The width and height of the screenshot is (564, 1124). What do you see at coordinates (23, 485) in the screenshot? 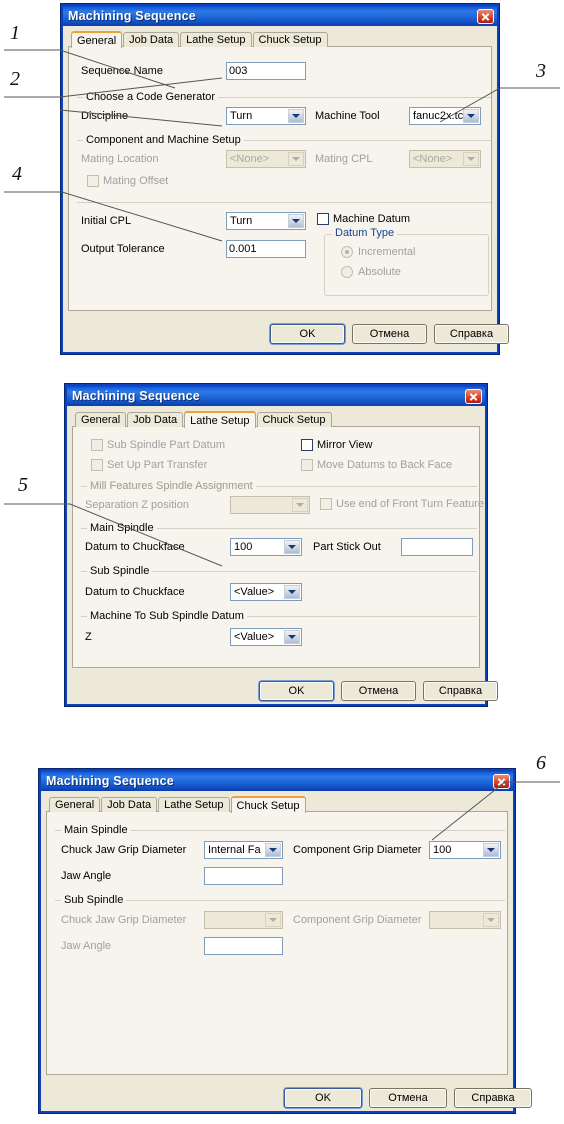
I see `callout-number-5: 5` at bounding box center [23, 485].